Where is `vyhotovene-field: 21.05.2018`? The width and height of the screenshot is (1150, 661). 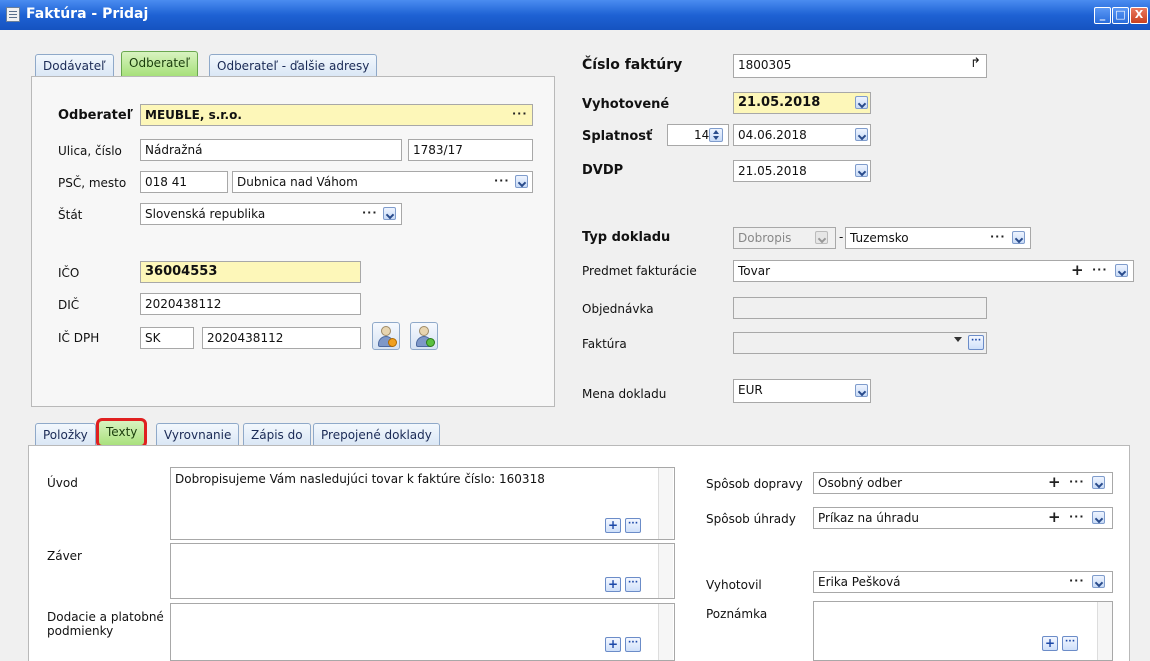 vyhotovene-field: 21.05.2018 is located at coordinates (802, 103).